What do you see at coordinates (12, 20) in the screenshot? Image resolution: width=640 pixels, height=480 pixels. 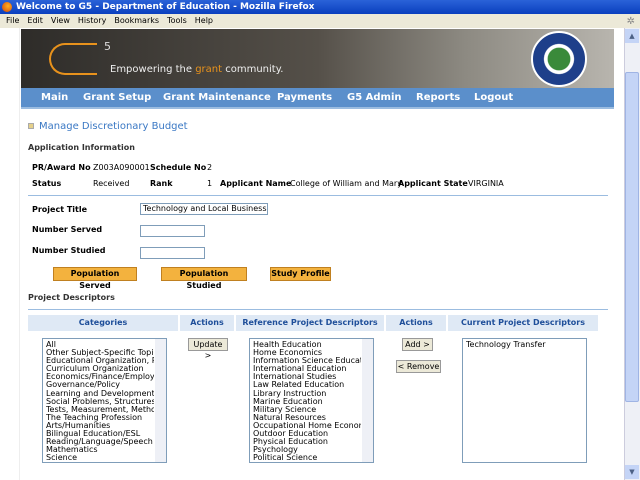 I see `menu-file: File` at bounding box center [12, 20].